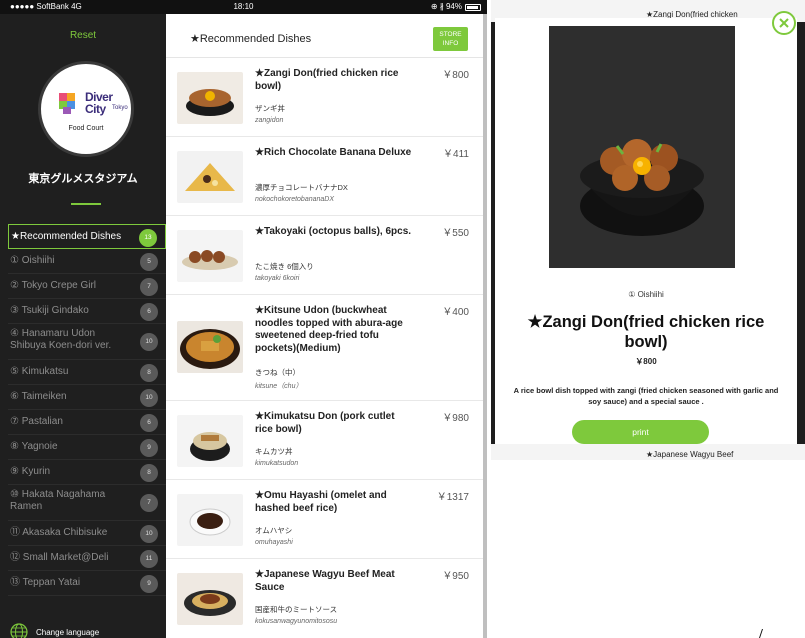 Image resolution: width=805 pixels, height=638 pixels. What do you see at coordinates (87, 472) in the screenshot?
I see `shop-item-kyurin: ⑨ Kyurin 8` at bounding box center [87, 472].